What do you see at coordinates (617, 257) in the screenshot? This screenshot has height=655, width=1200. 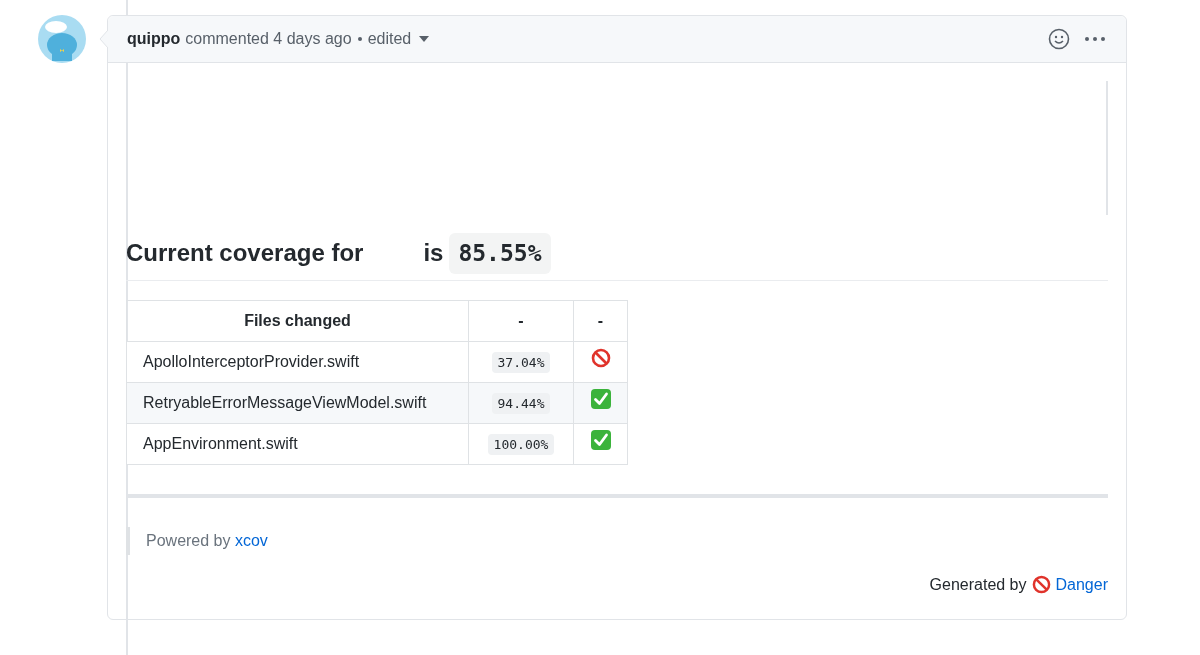 I see `coverage-heading: Current coverage for is 85.55%` at bounding box center [617, 257].